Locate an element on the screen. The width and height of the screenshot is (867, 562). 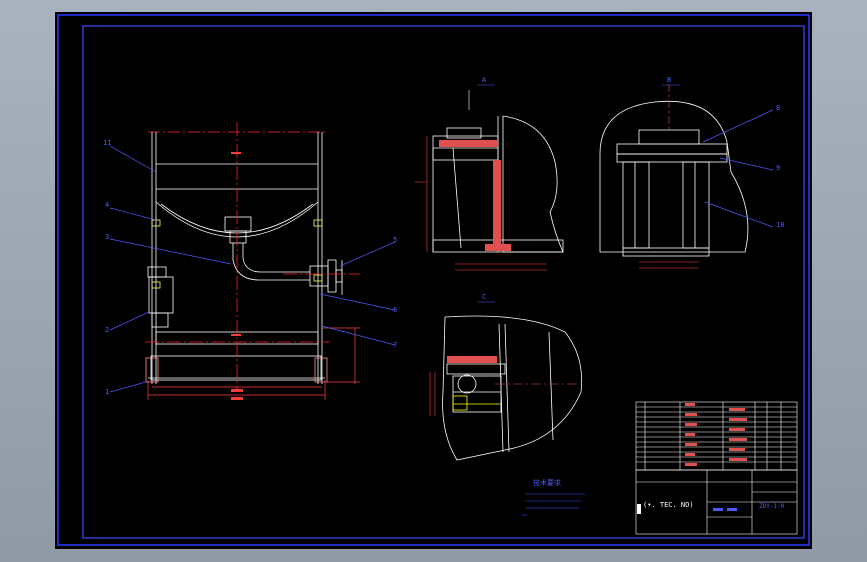
section-view-b is located at coordinates (674, 178).